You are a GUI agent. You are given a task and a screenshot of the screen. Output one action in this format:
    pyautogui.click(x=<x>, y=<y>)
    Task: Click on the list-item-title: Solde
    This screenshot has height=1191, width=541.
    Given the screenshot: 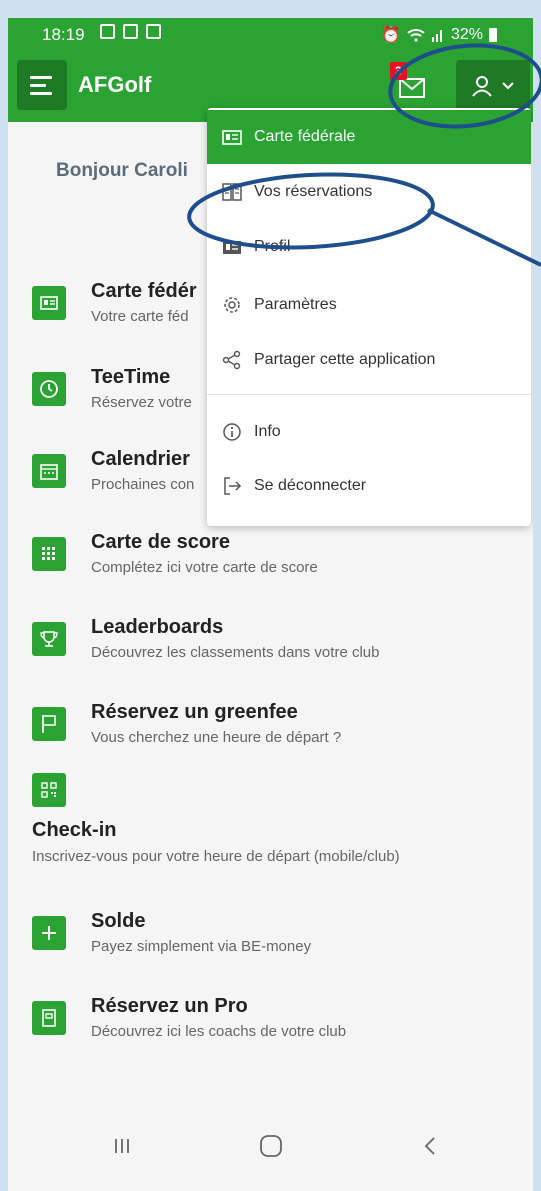 What is the action you would take?
    pyautogui.click(x=118, y=921)
    